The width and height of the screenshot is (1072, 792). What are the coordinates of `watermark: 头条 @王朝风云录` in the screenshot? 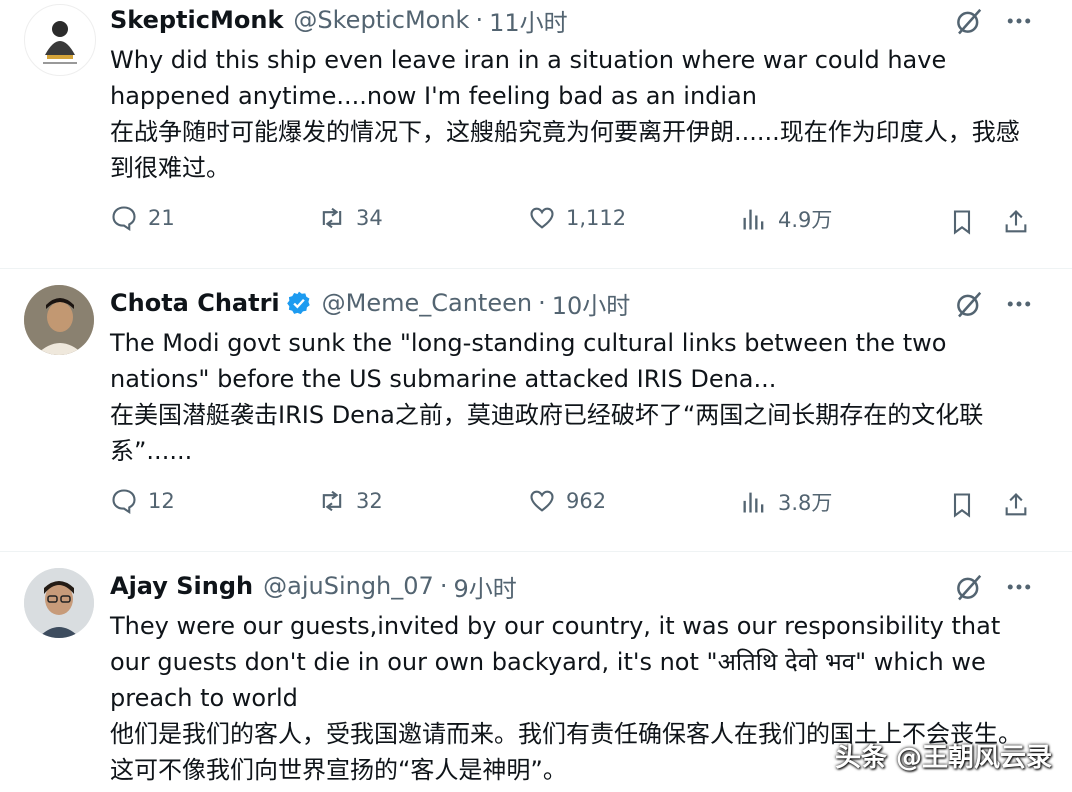 It's located at (943, 758).